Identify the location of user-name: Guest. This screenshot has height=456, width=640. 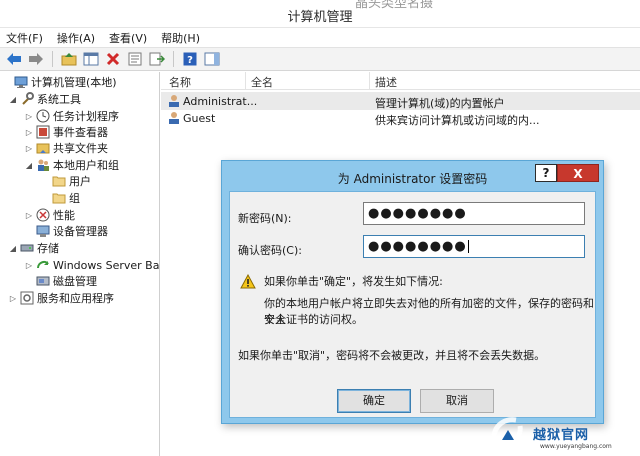
(199, 118).